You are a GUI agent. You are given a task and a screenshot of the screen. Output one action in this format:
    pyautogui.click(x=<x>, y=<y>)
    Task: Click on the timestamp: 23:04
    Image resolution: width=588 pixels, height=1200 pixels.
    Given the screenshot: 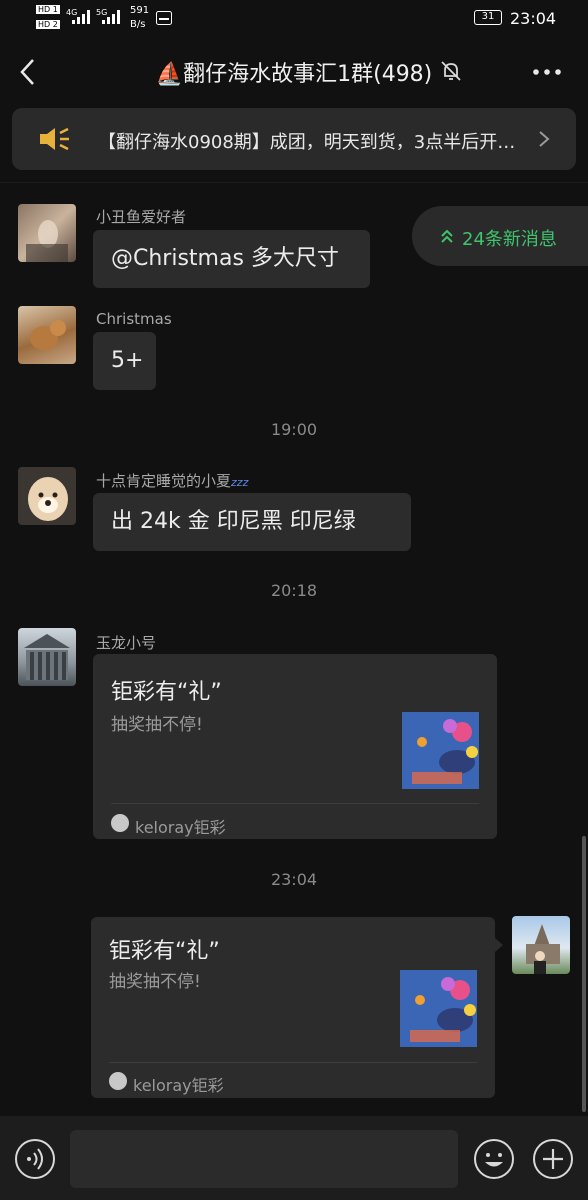 What is the action you would take?
    pyautogui.click(x=294, y=879)
    